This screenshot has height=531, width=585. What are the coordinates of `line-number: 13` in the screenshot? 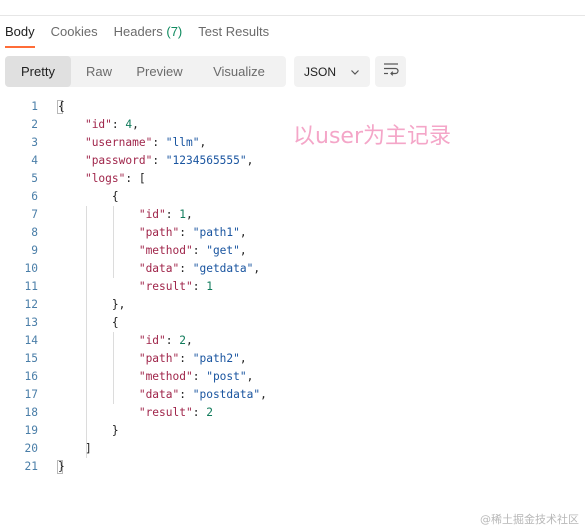 It's located at (31, 322).